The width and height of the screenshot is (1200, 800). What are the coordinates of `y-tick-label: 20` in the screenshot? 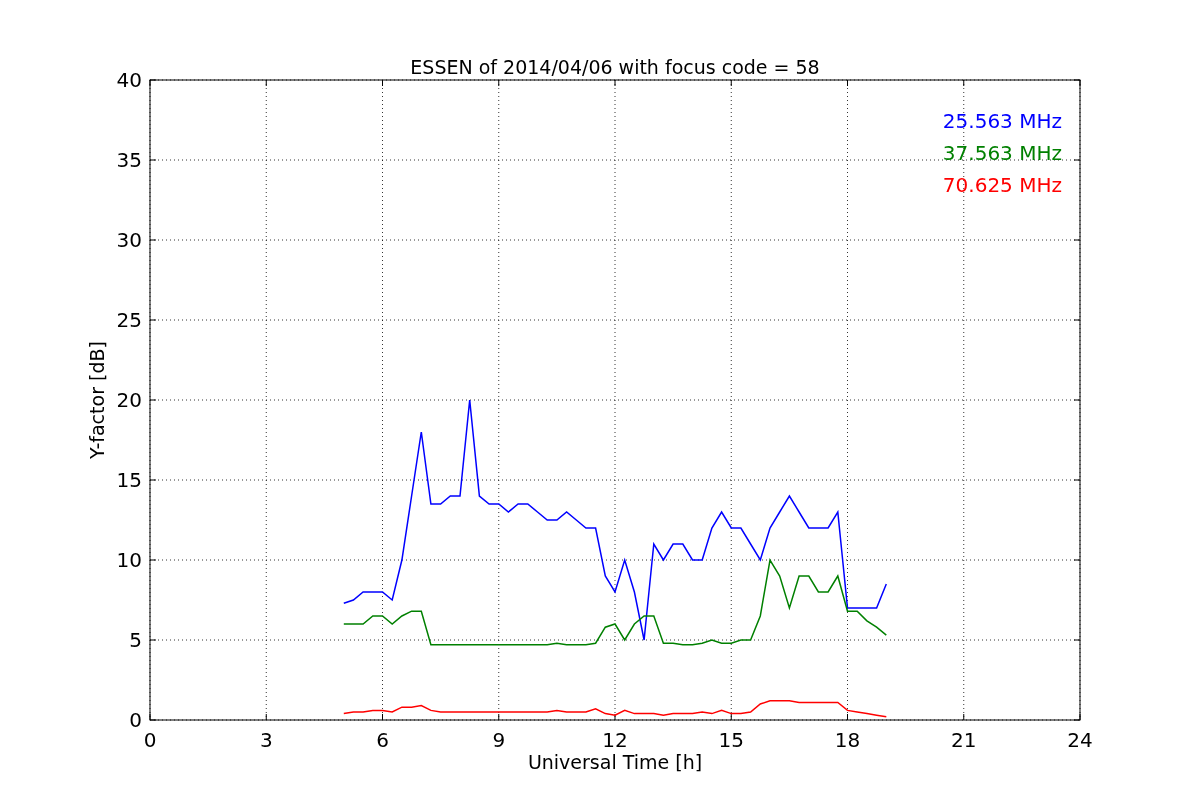 It's located at (129, 400).